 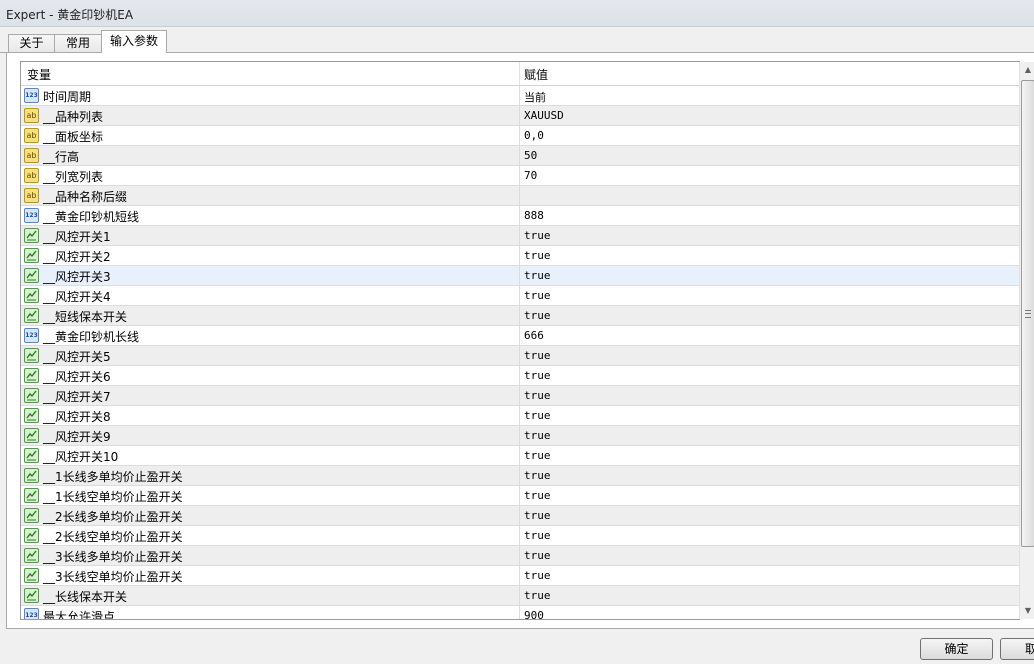 I want to click on parameter-value: XAUUSD, so click(x=544, y=115).